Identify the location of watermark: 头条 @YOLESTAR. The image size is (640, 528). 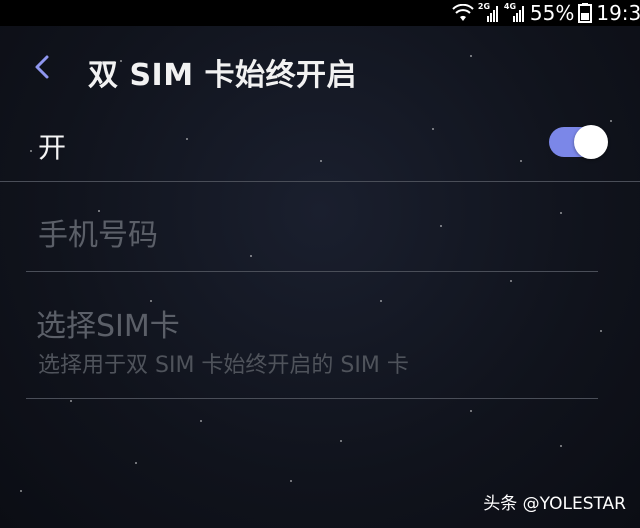
(554, 504).